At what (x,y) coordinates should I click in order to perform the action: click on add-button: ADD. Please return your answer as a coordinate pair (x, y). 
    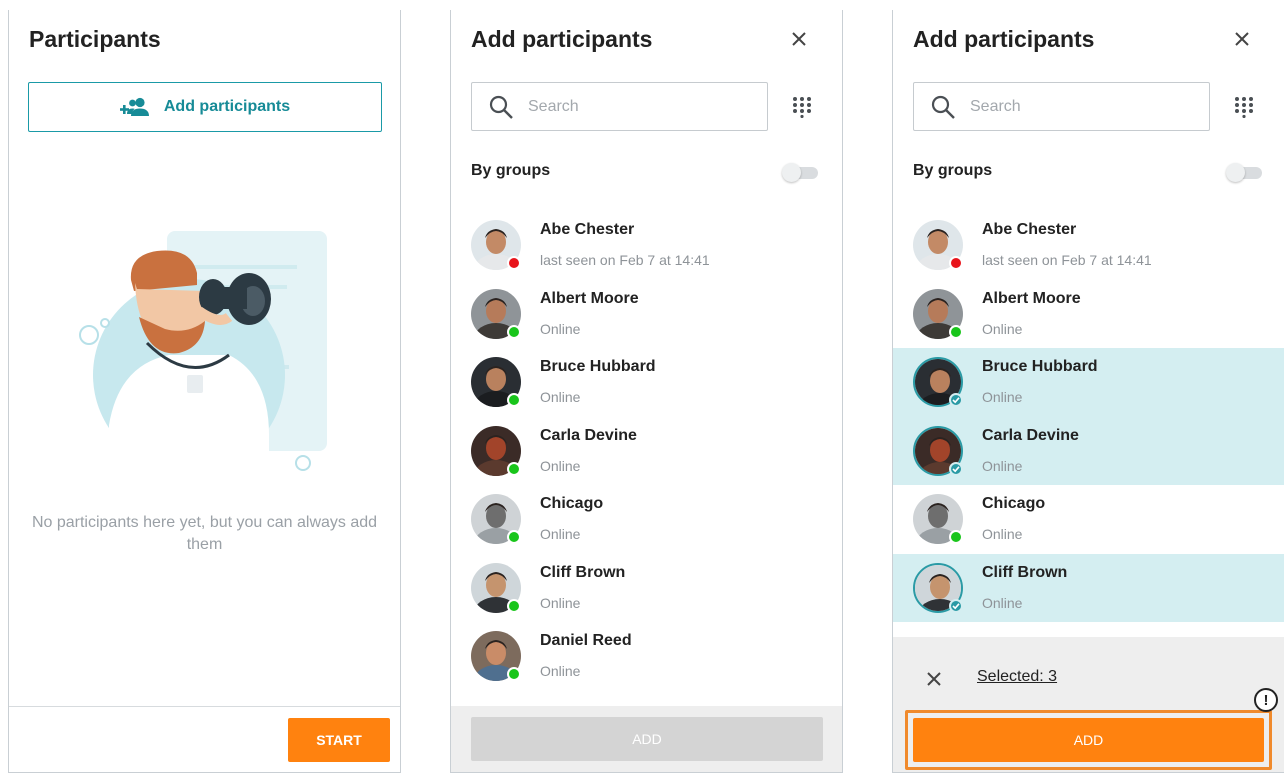
    Looking at the image, I should click on (1088, 740).